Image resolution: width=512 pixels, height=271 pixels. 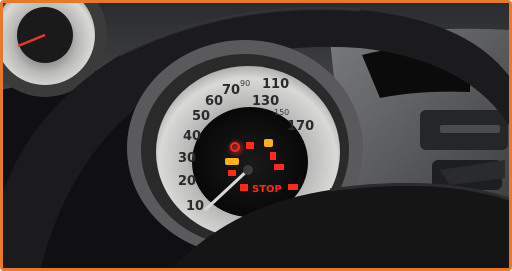 What do you see at coordinates (300, 126) in the screenshot?
I see `speed-tick-170: 170` at bounding box center [300, 126].